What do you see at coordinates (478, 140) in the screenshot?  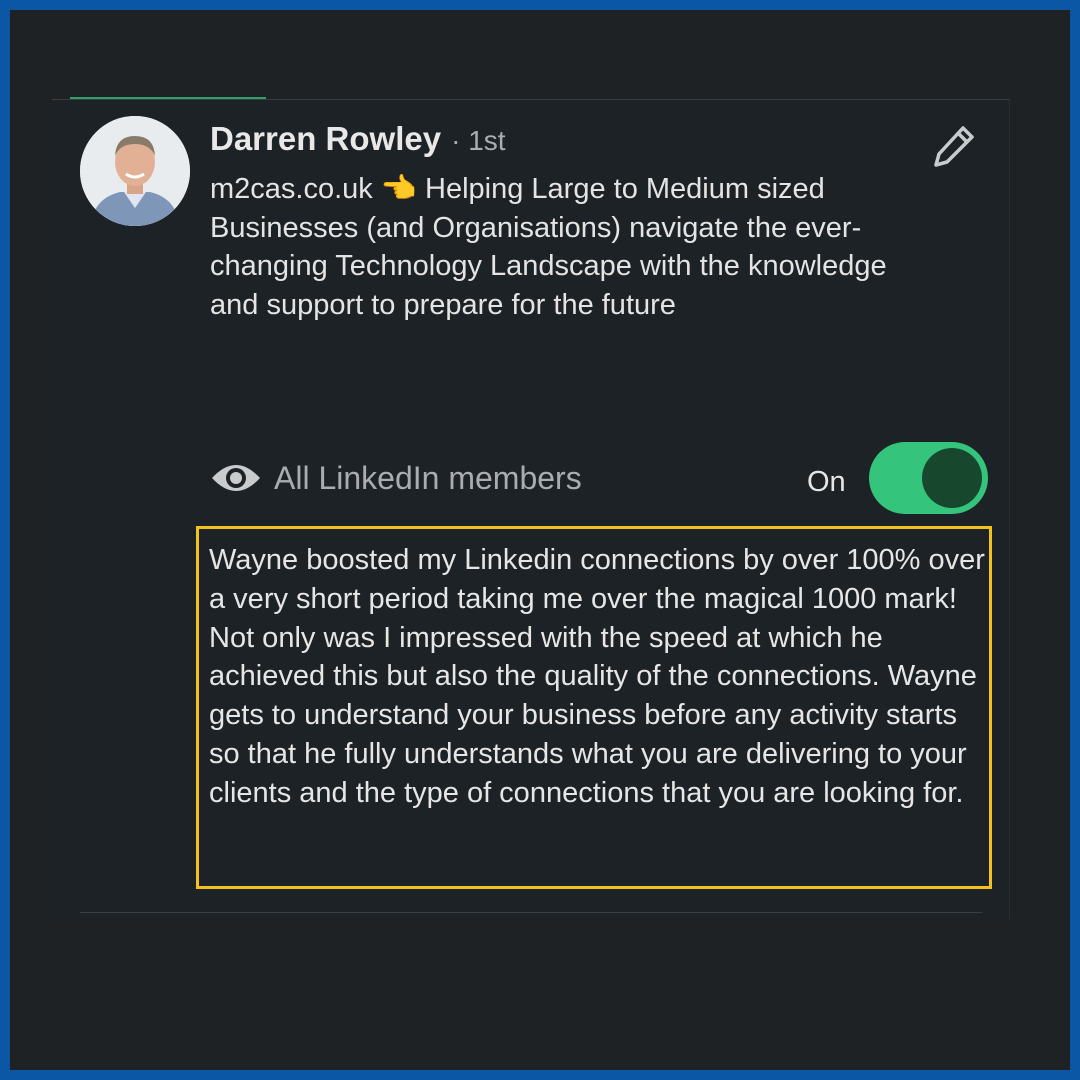 I see `connection-degree: · 1st` at bounding box center [478, 140].